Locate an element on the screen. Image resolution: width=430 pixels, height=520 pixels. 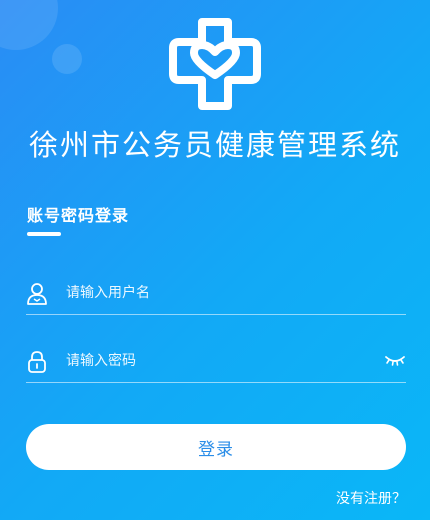
app-title: 徐州市公务员健康管理系统 is located at coordinates (214, 145).